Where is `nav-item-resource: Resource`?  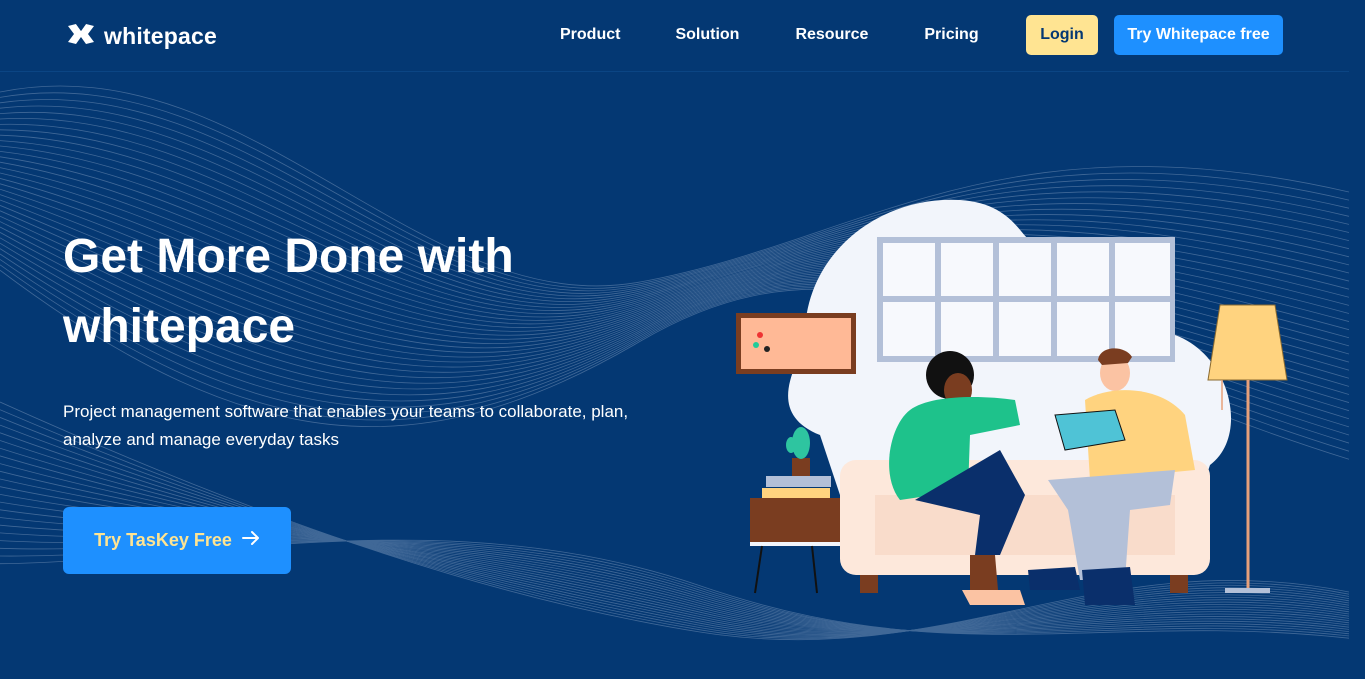 nav-item-resource: Resource is located at coordinates (831, 35).